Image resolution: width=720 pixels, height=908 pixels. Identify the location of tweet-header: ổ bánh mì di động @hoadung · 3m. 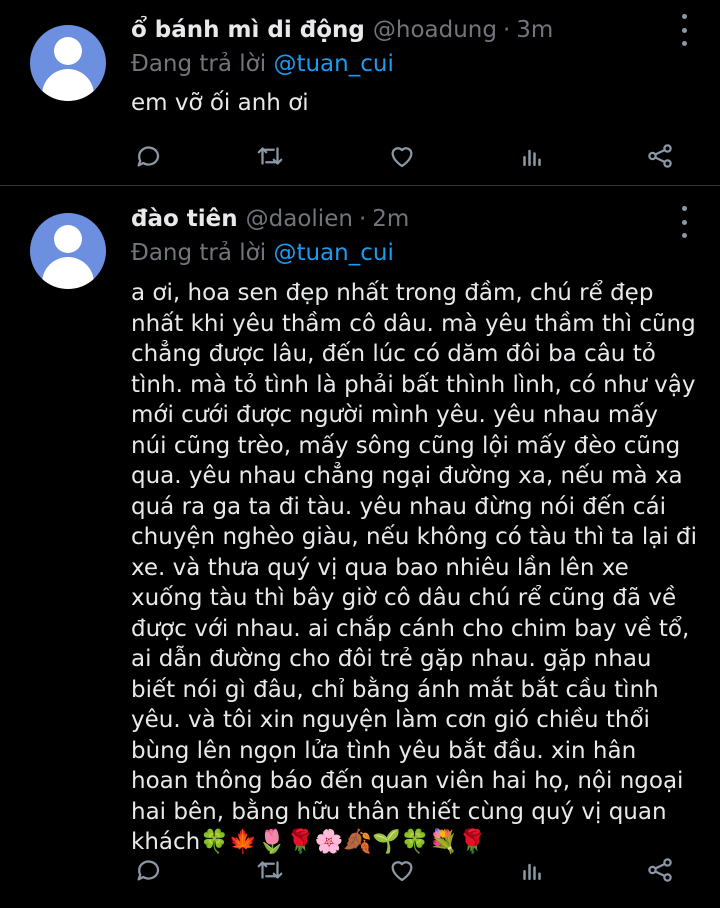
(416, 30).